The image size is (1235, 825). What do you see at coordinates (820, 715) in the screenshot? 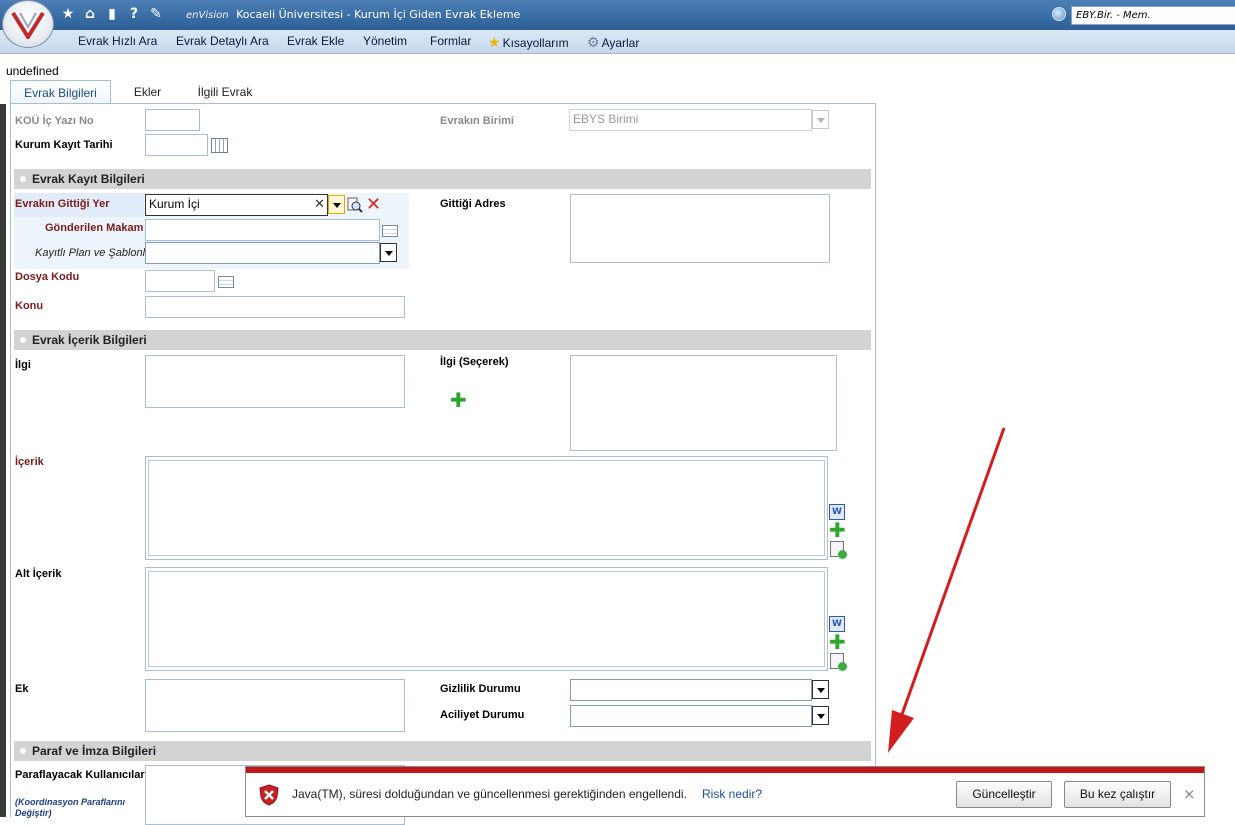
I see `aciliyet-dropdown-button` at bounding box center [820, 715].